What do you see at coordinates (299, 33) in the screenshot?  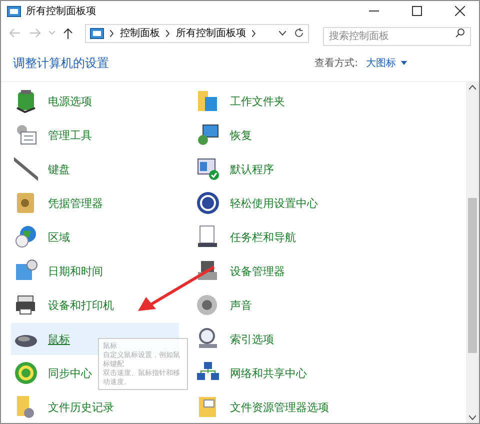 I see `refresh-icon` at bounding box center [299, 33].